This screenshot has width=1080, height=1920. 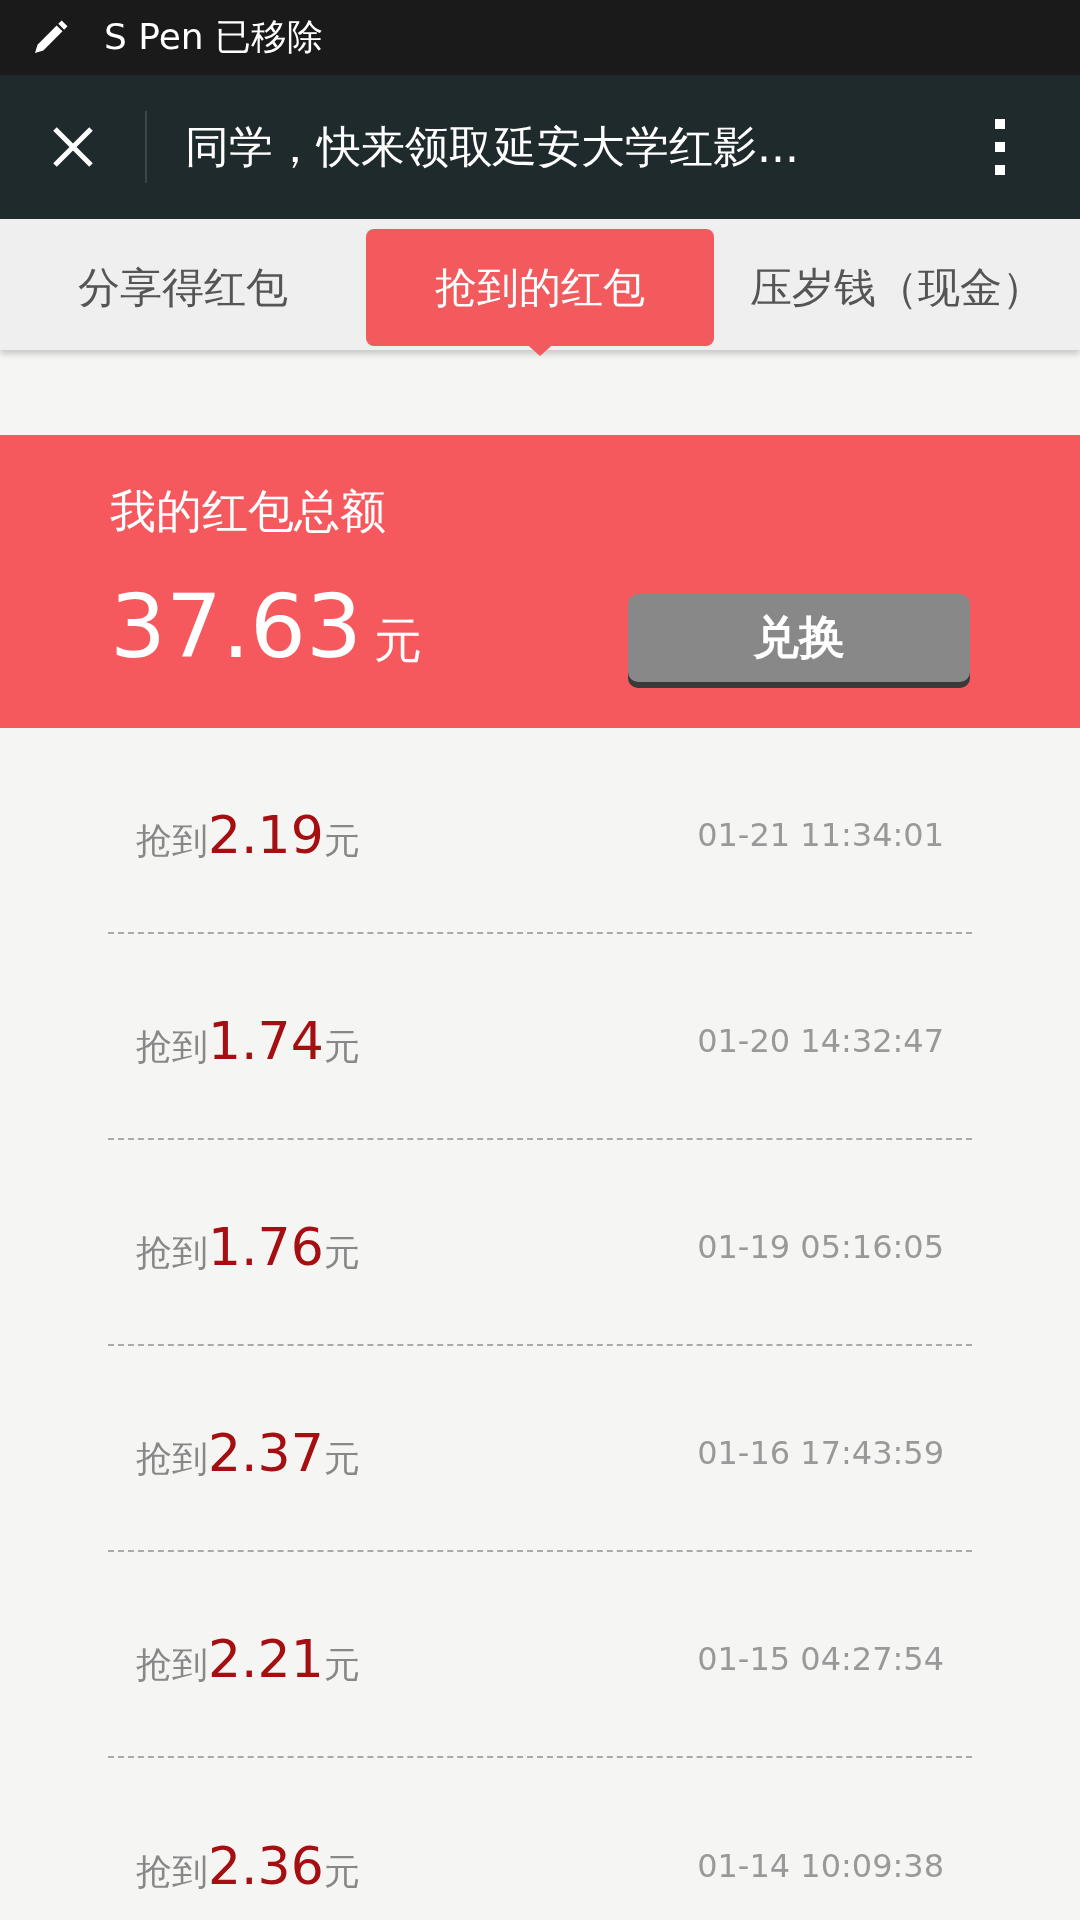 I want to click on tab: 压岁钱（现金）, so click(x=897, y=287).